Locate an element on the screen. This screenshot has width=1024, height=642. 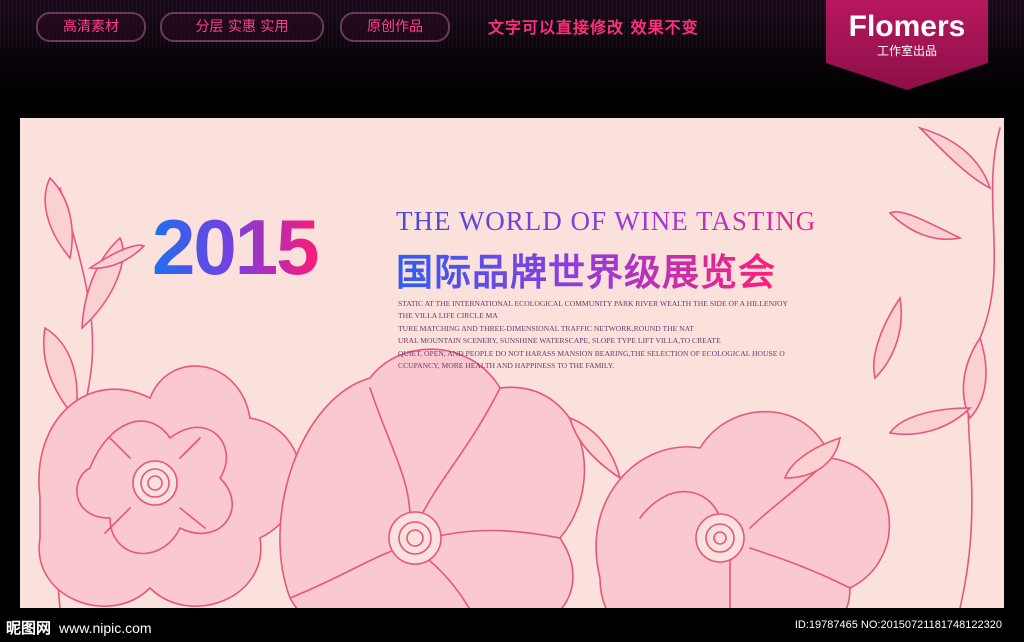
brand-subtitle: 工作室出品 is located at coordinates (906, 51).